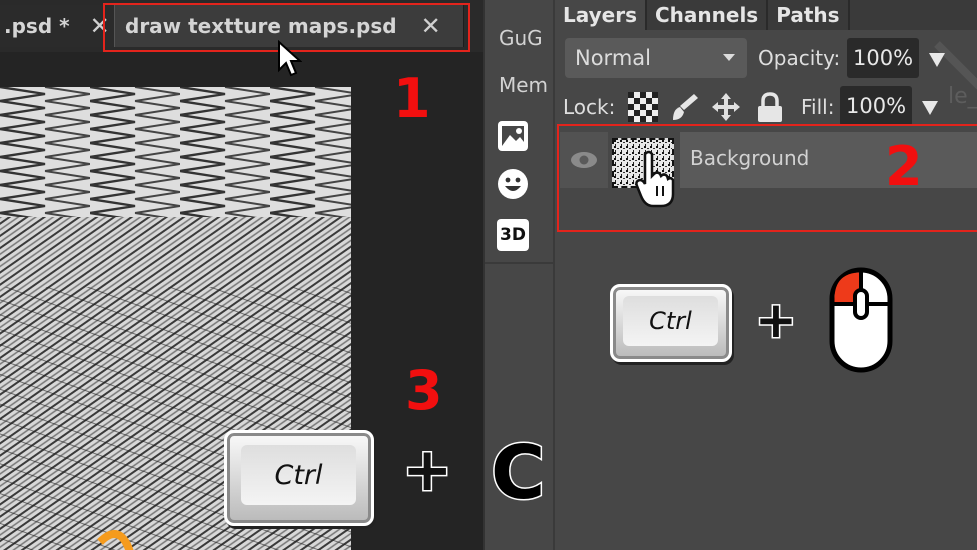  Describe the element at coordinates (519, 275) in the screenshot. I see `tool-column: GuG Mem 3D C` at that location.